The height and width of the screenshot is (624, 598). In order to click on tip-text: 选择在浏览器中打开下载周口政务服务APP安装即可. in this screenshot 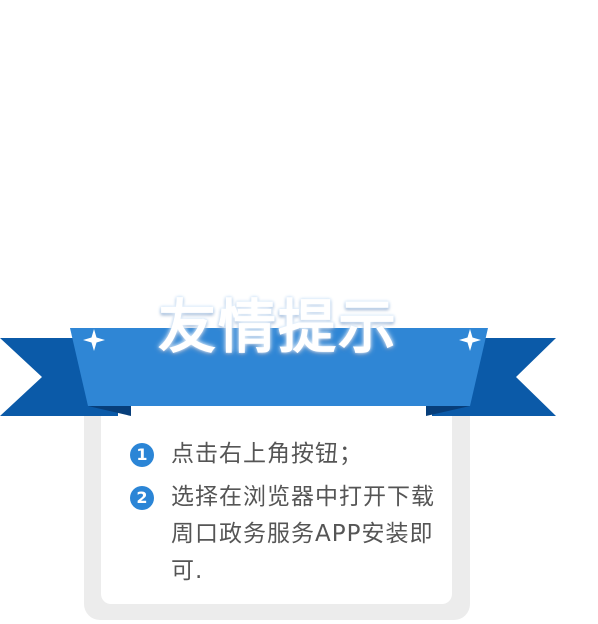, I will do `click(303, 534)`.